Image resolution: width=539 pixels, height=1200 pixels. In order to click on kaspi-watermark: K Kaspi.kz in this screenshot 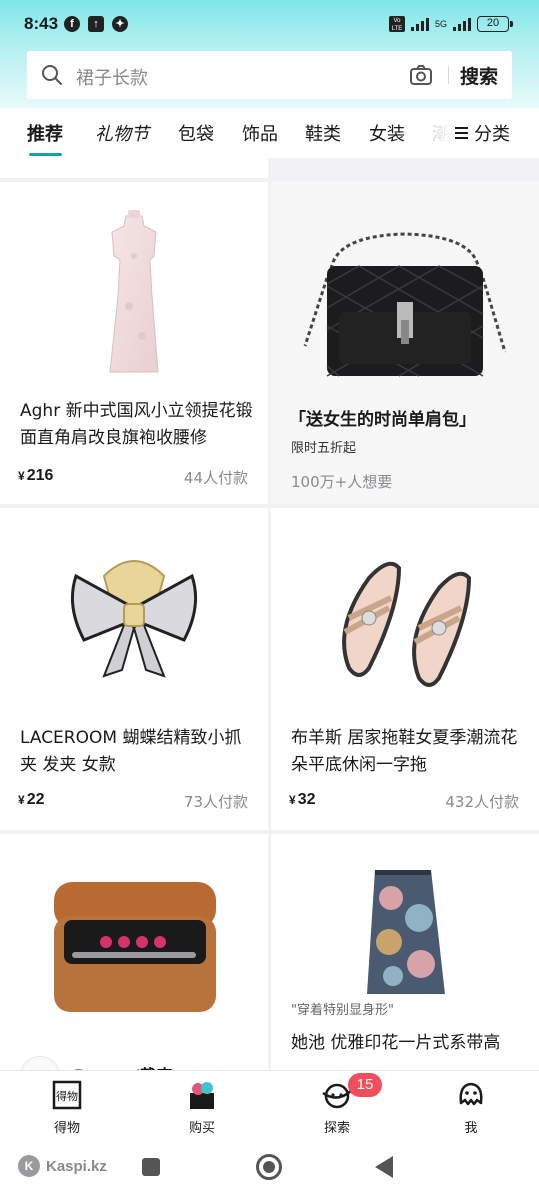, I will do `click(62, 1166)`.